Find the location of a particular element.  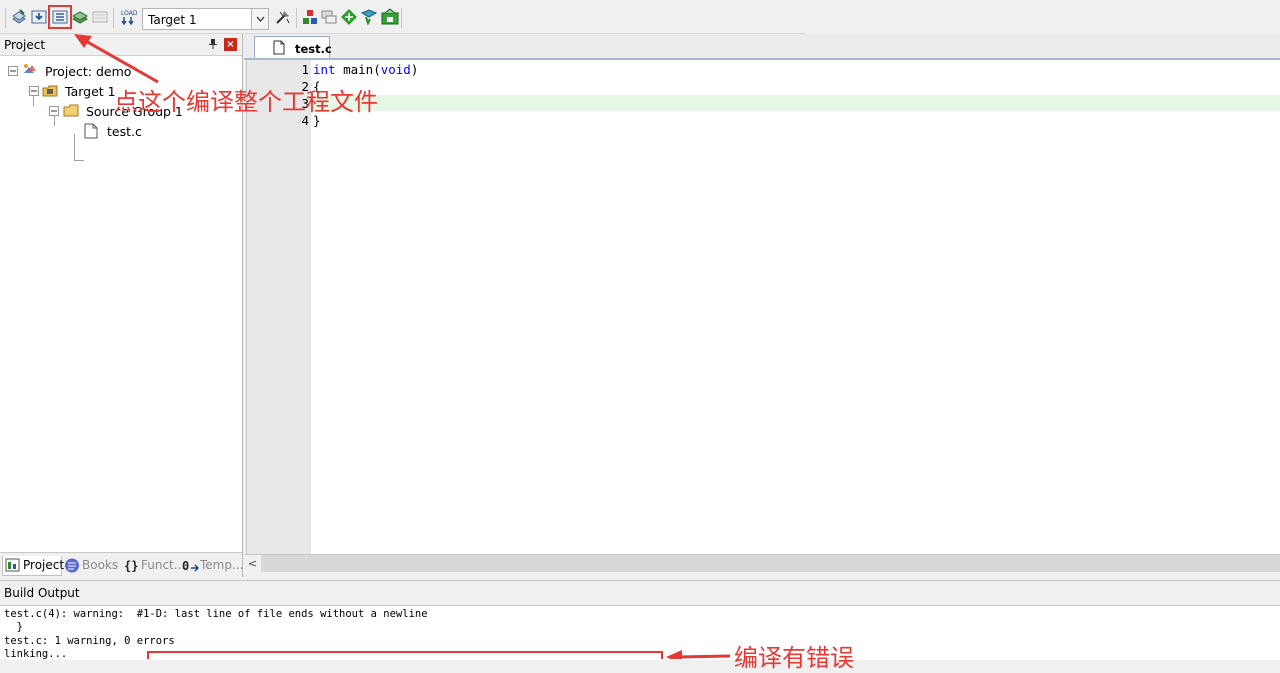

download-icon: LOAD is located at coordinates (128, 17).